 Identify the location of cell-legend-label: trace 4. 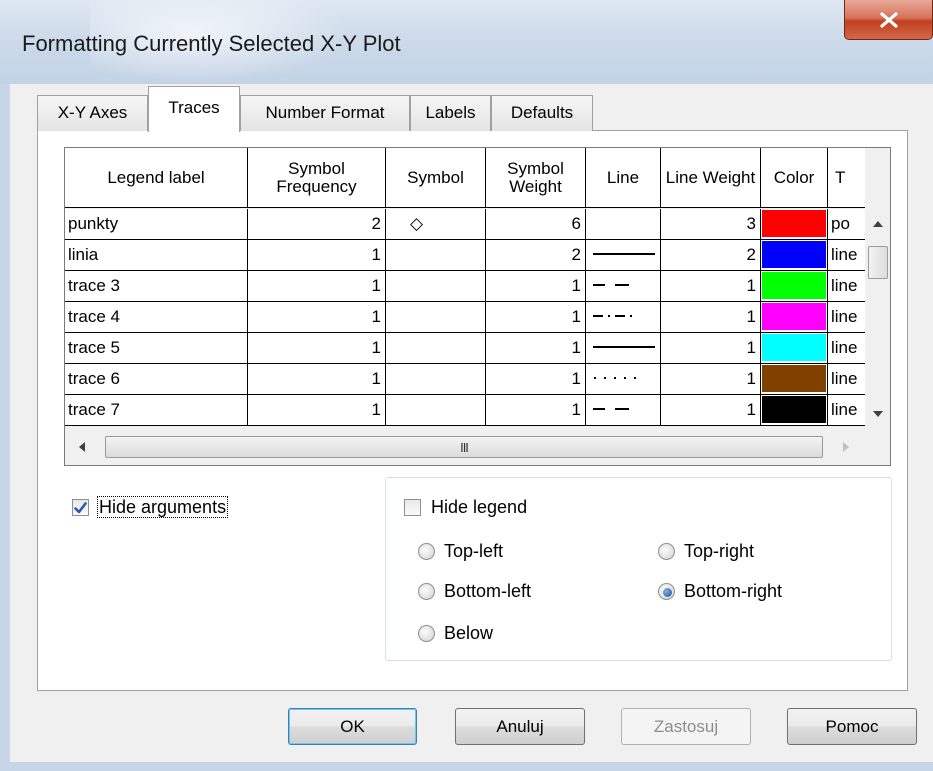
(156, 317).